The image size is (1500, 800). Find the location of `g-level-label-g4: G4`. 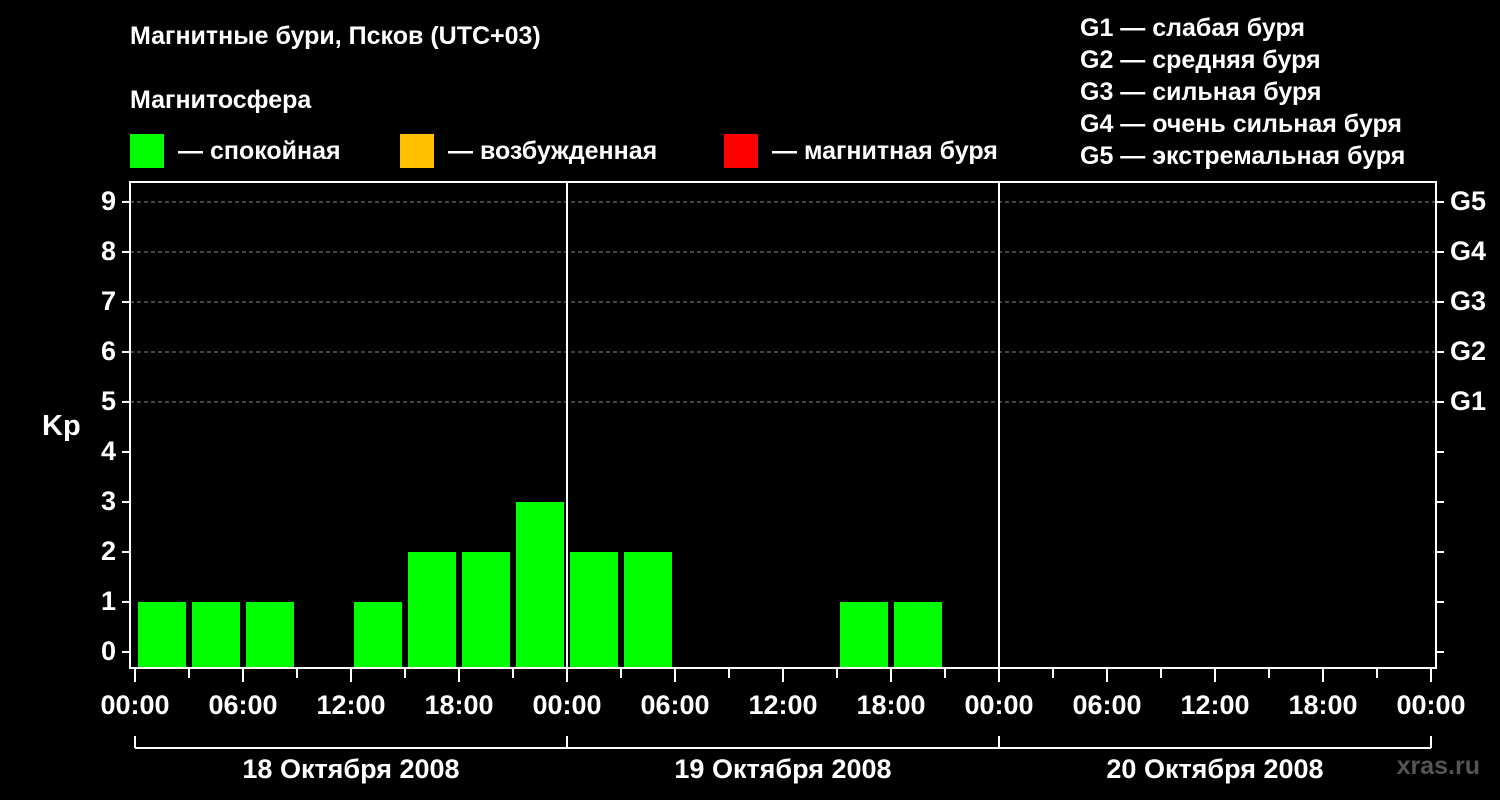

g-level-label-g4: G4 is located at coordinates (1468, 251).